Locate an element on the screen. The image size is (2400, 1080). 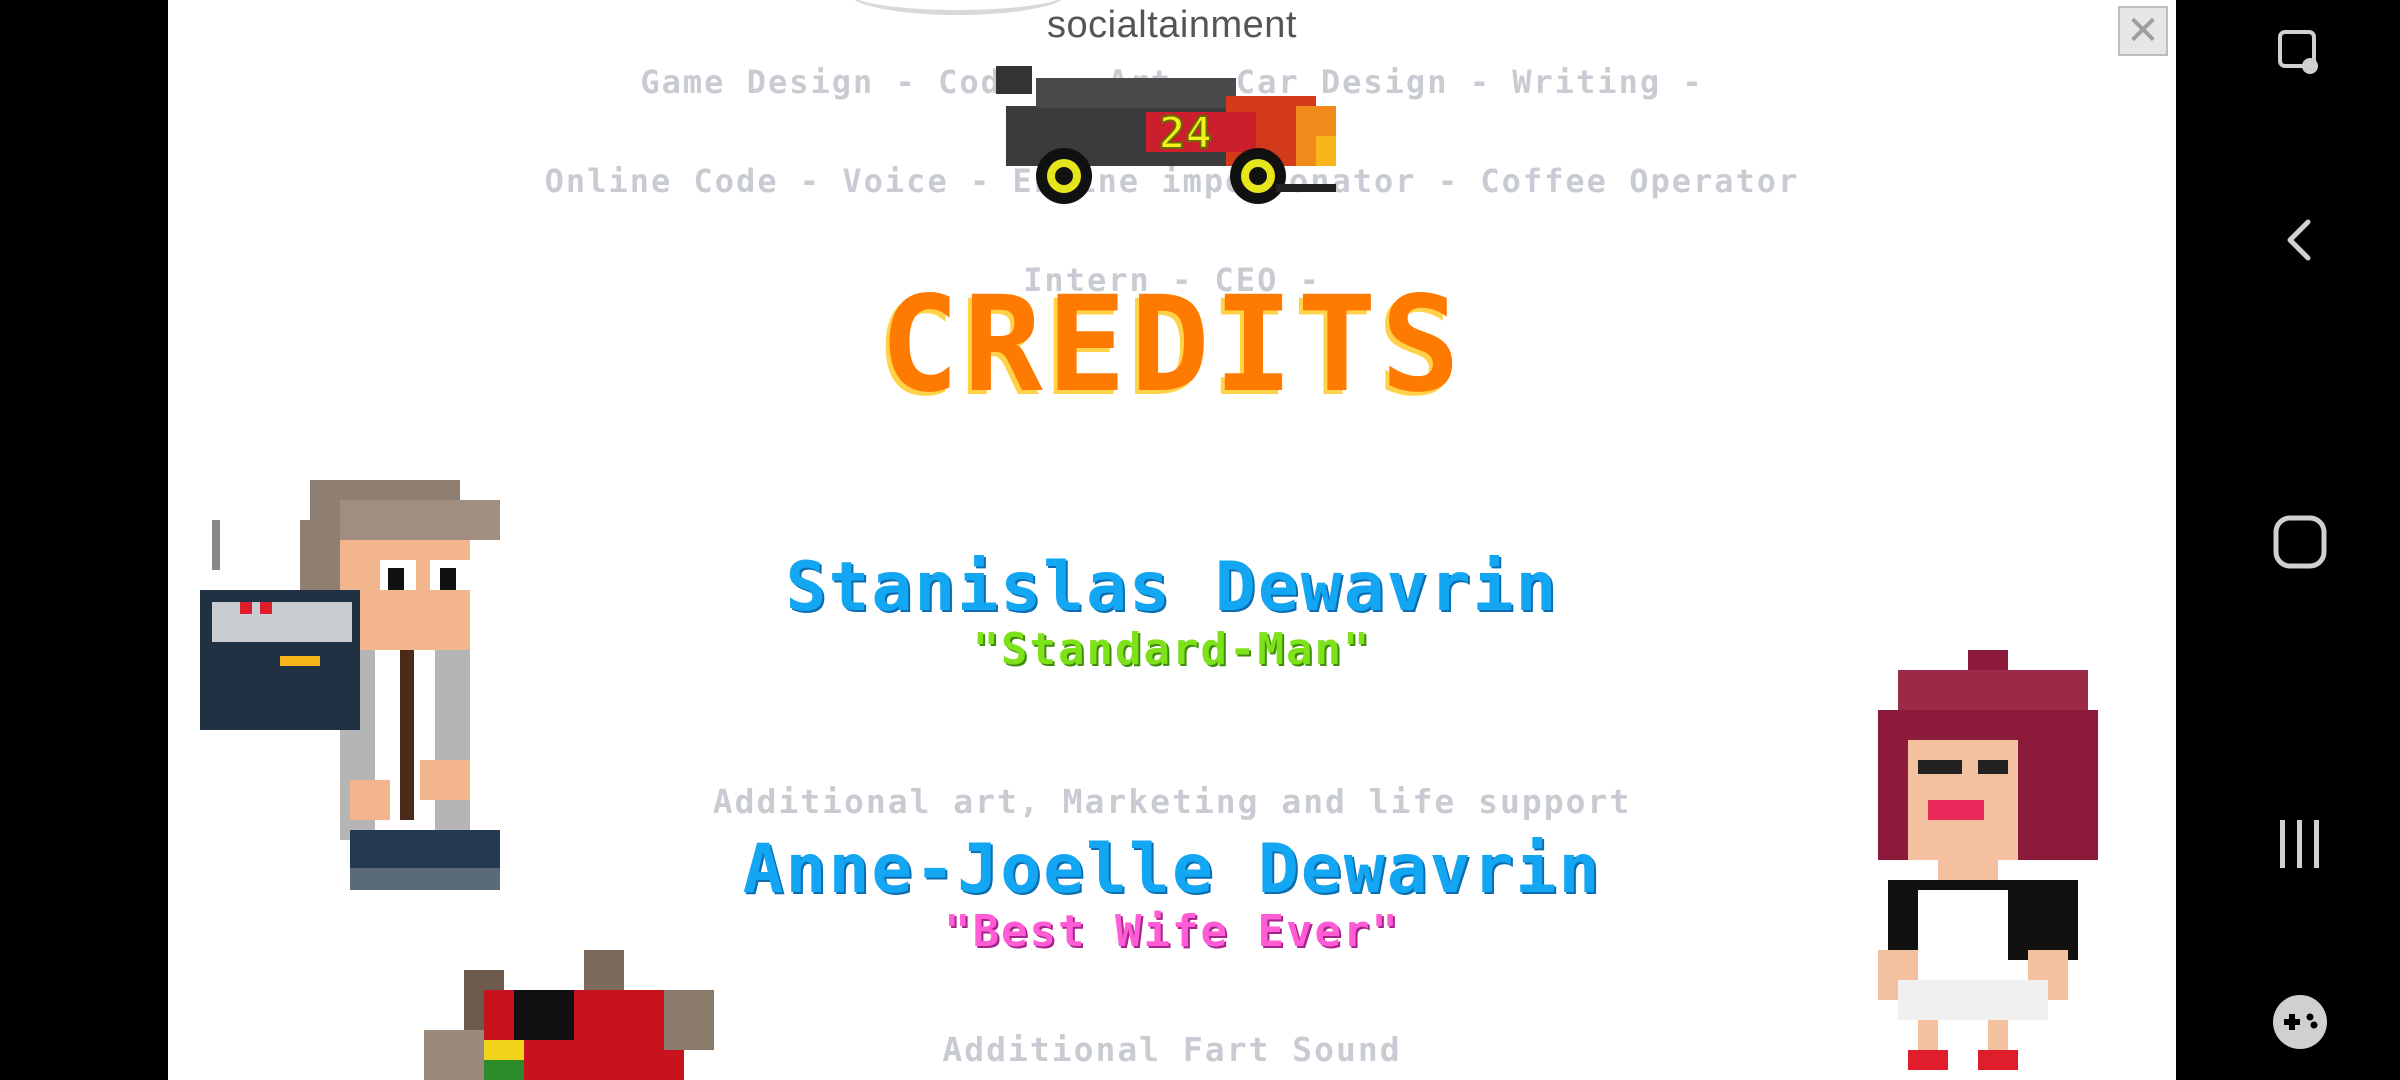
man-with-boombox-sprite is located at coordinates (350, 685).